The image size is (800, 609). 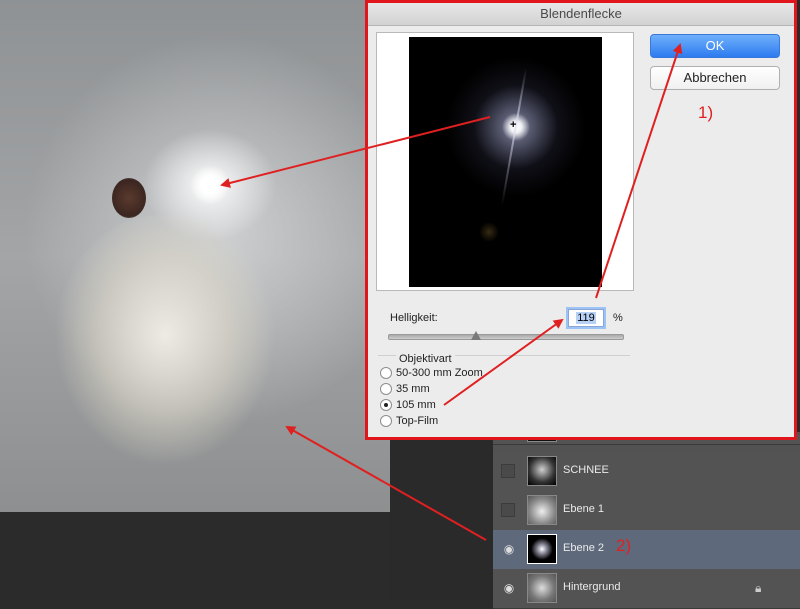 I want to click on step-2-annotation: 2), so click(x=624, y=545).